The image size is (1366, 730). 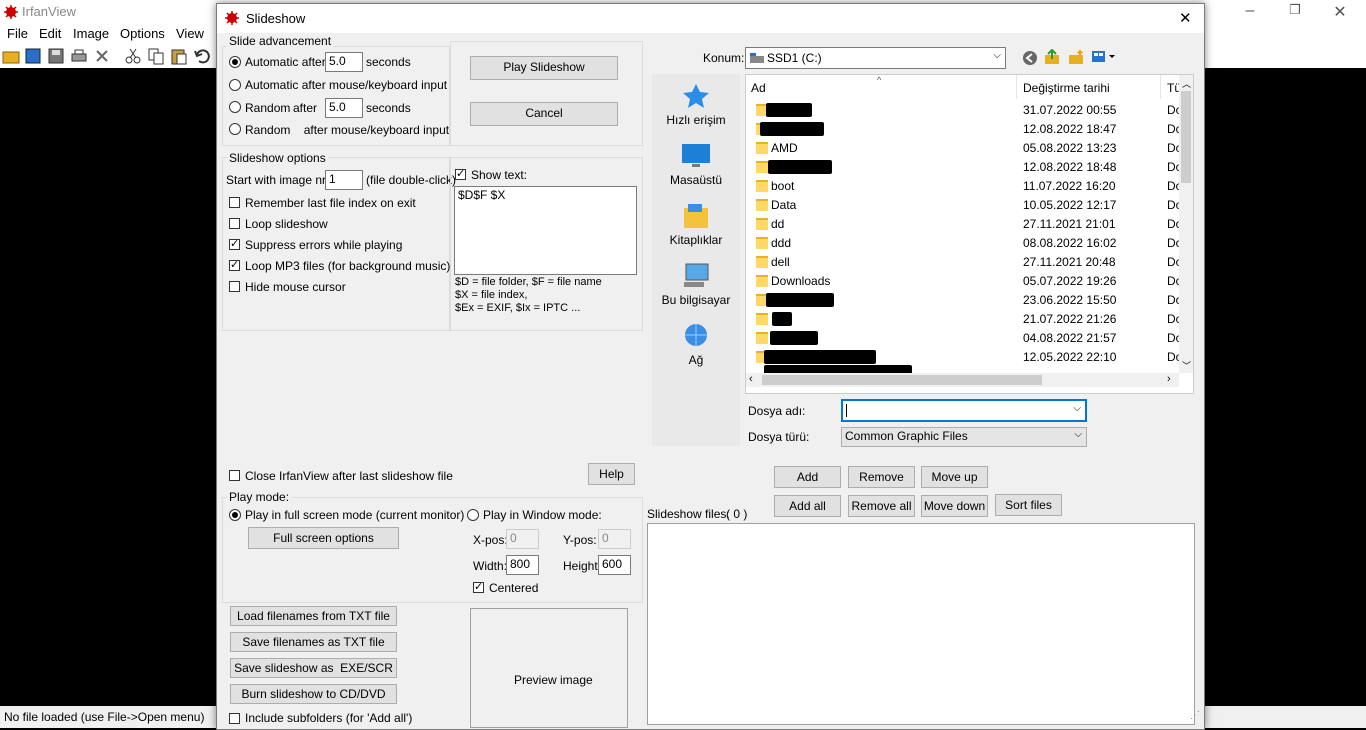 I want to click on remember-checkbox, so click(x=234, y=202).